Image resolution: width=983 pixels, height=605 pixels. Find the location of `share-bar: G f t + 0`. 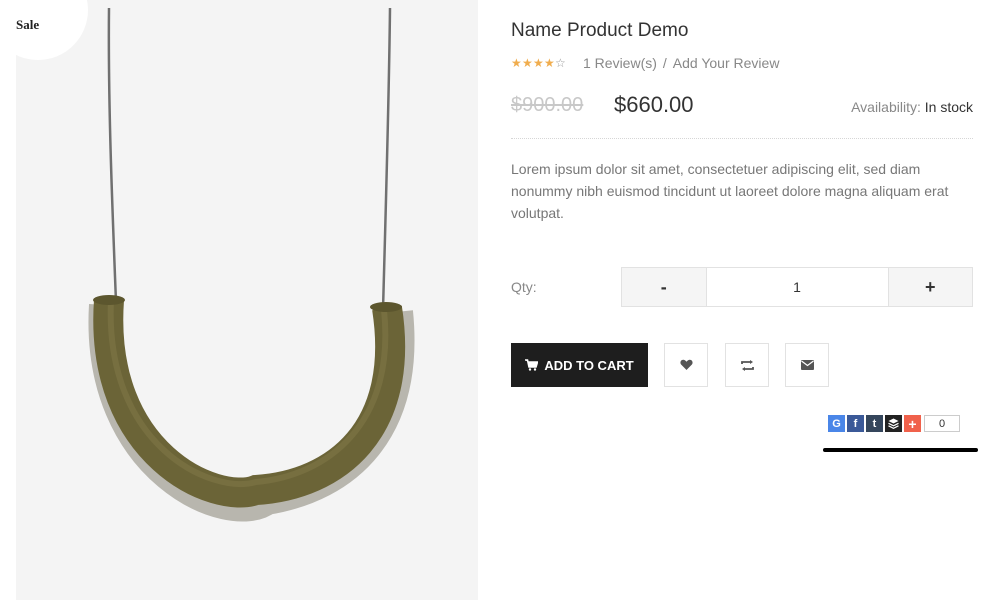

share-bar: G f t + 0 is located at coordinates (894, 423).